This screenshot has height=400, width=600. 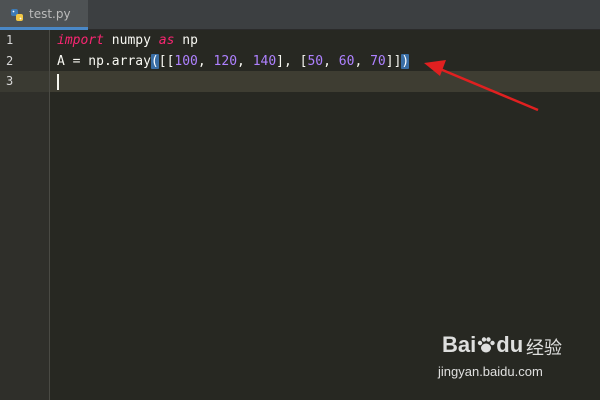 What do you see at coordinates (544, 348) in the screenshot?
I see `watermark-chinese: 经验` at bounding box center [544, 348].